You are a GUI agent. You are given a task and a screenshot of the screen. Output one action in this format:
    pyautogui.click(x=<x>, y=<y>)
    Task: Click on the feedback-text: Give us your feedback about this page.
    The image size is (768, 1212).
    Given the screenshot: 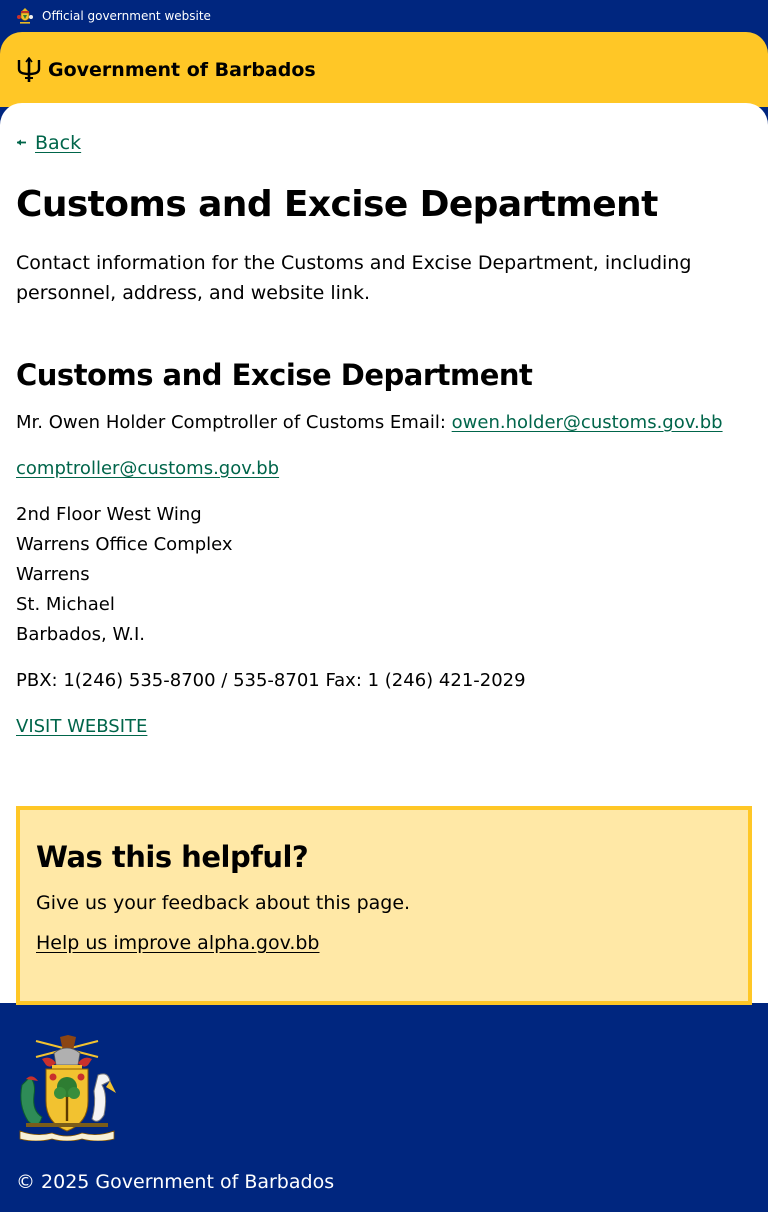 What is the action you would take?
    pyautogui.click(x=223, y=903)
    